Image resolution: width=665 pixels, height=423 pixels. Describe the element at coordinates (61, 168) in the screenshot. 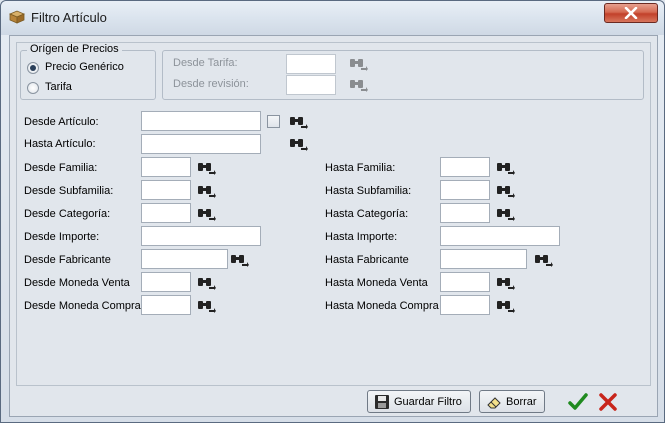

I see `desde-familia-label: Desde Familia:` at that location.